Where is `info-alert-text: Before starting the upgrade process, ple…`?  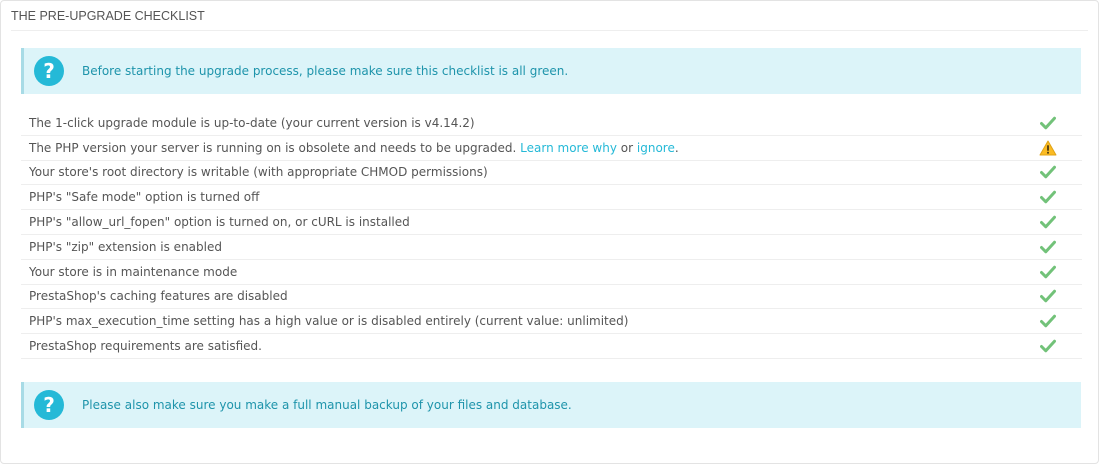 info-alert-text: Before starting the upgrade process, ple… is located at coordinates (325, 71).